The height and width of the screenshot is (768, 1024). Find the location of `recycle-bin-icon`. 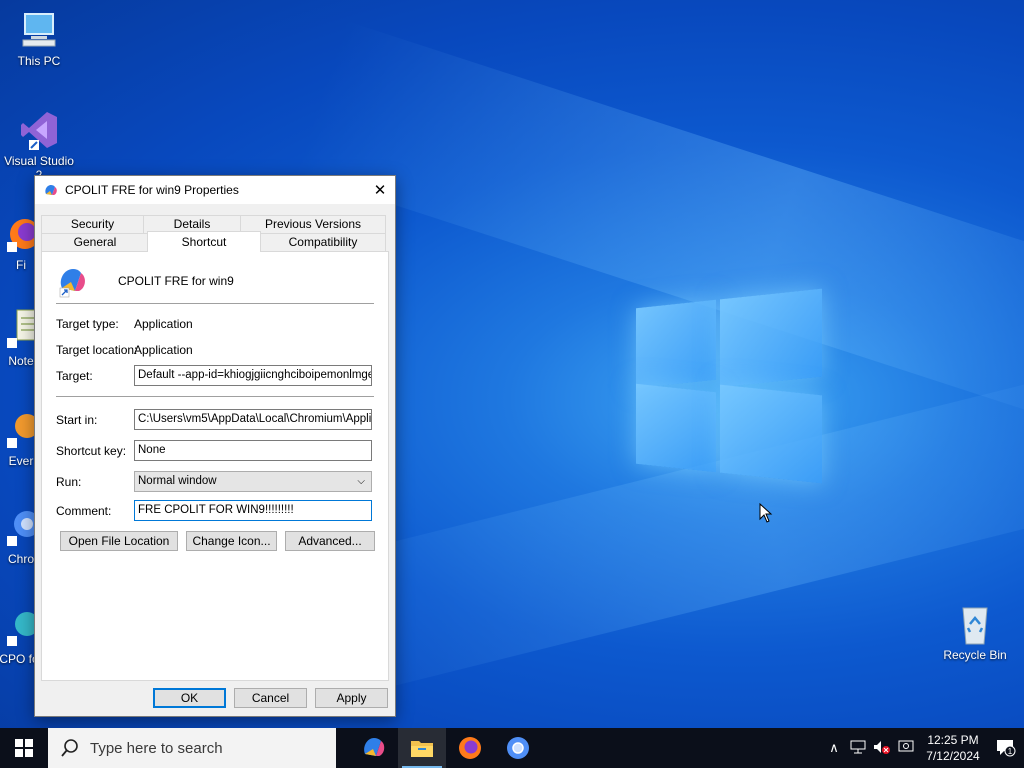

recycle-bin-icon is located at coordinates (975, 624).